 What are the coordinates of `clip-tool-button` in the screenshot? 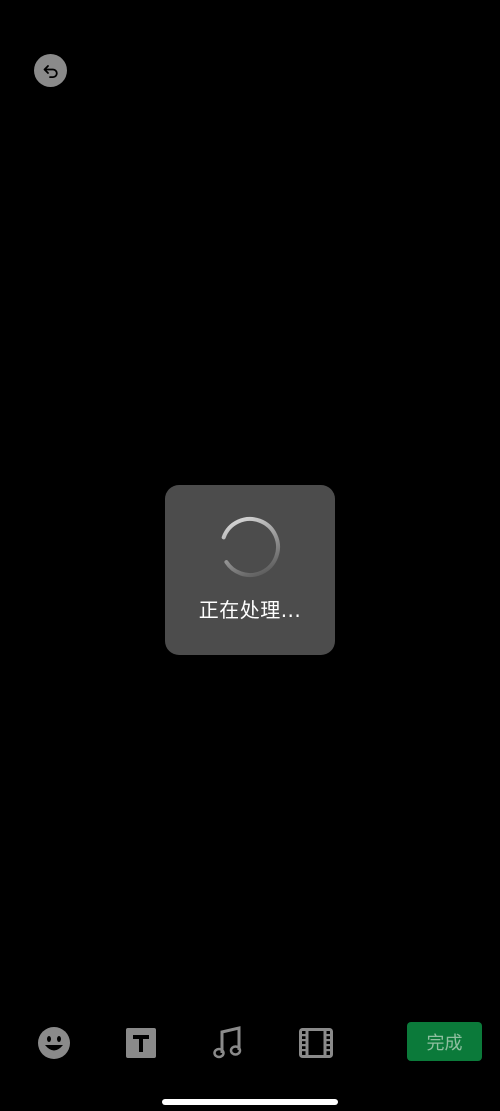 It's located at (316, 1043).